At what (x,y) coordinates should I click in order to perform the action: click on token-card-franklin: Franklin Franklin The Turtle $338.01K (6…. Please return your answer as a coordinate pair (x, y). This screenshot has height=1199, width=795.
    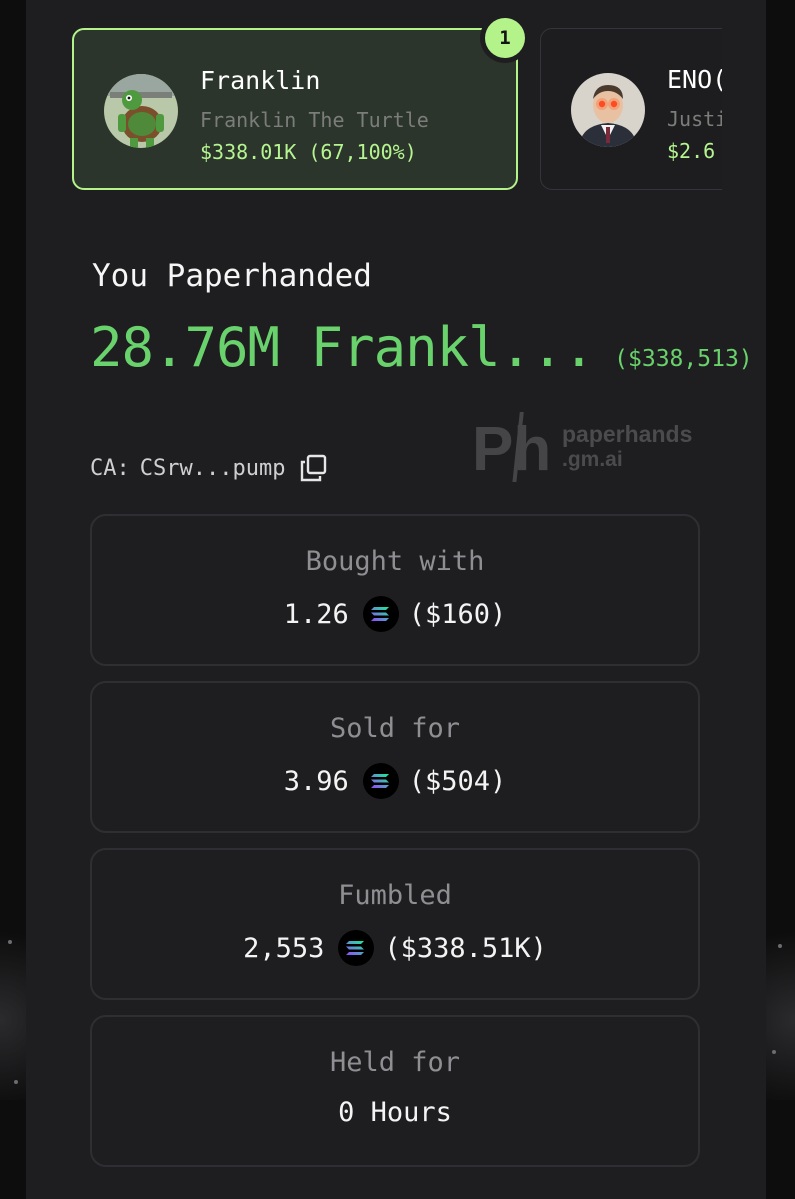
    Looking at the image, I should click on (295, 109).